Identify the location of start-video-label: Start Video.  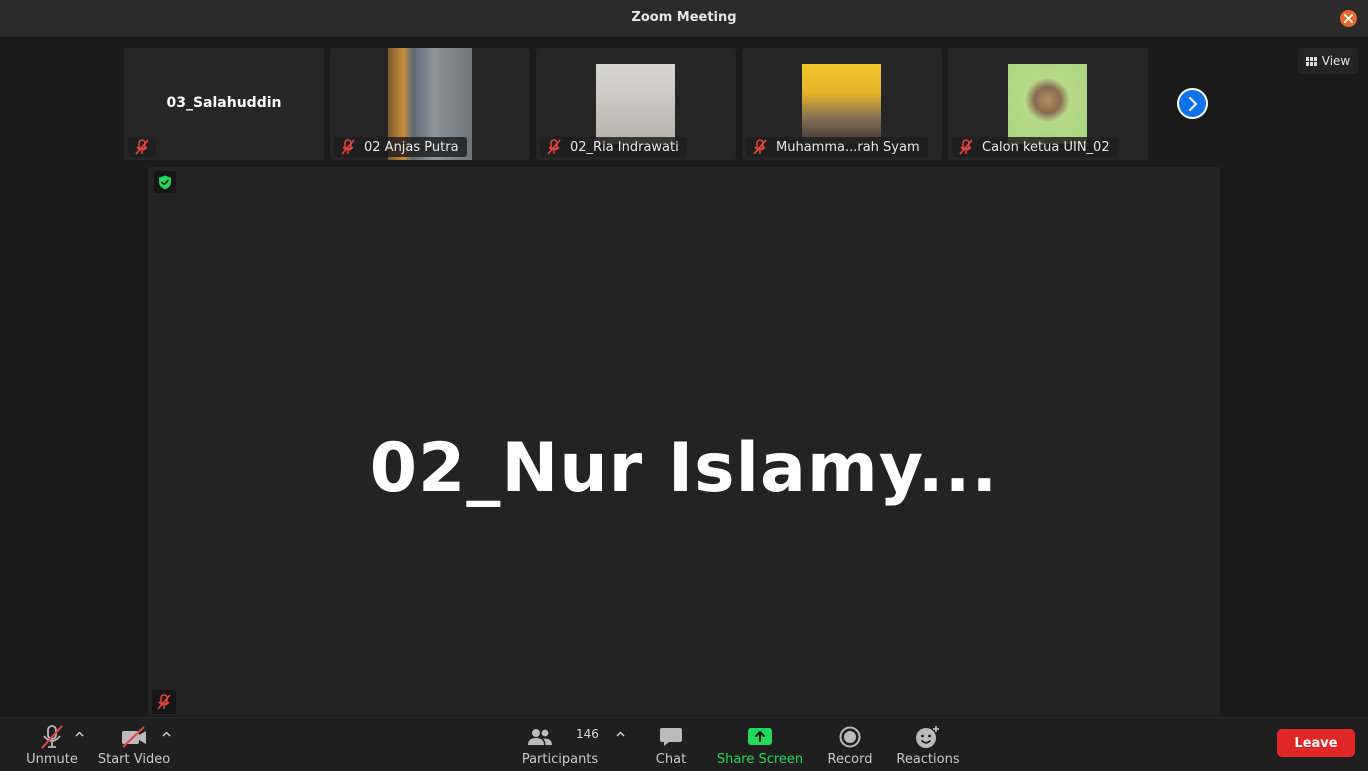
(134, 759).